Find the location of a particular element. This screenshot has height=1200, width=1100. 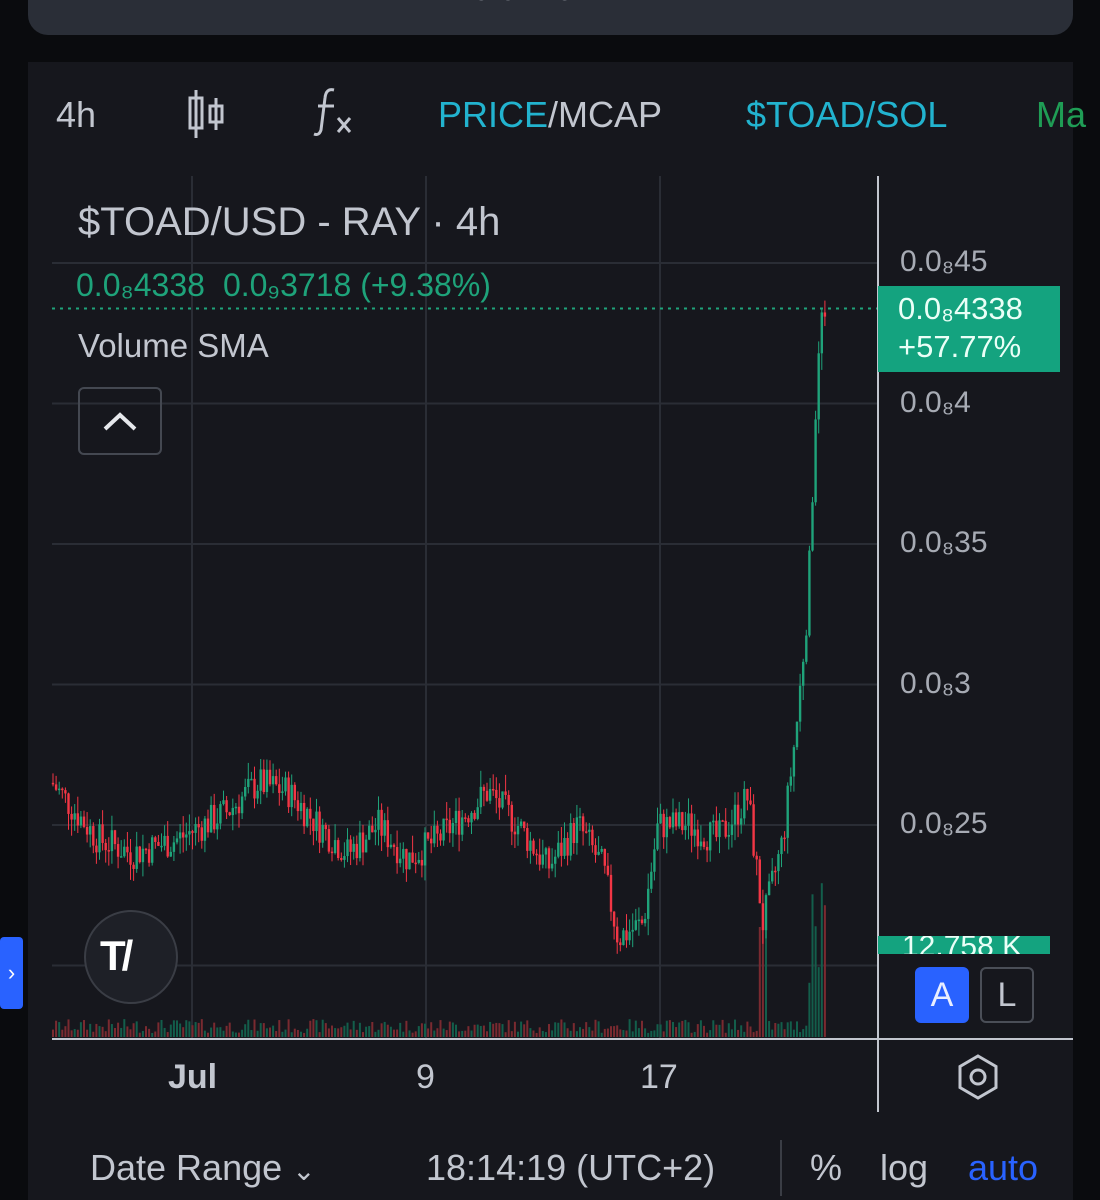

price-axis-label: 0.0₈3 is located at coordinates (935, 683).